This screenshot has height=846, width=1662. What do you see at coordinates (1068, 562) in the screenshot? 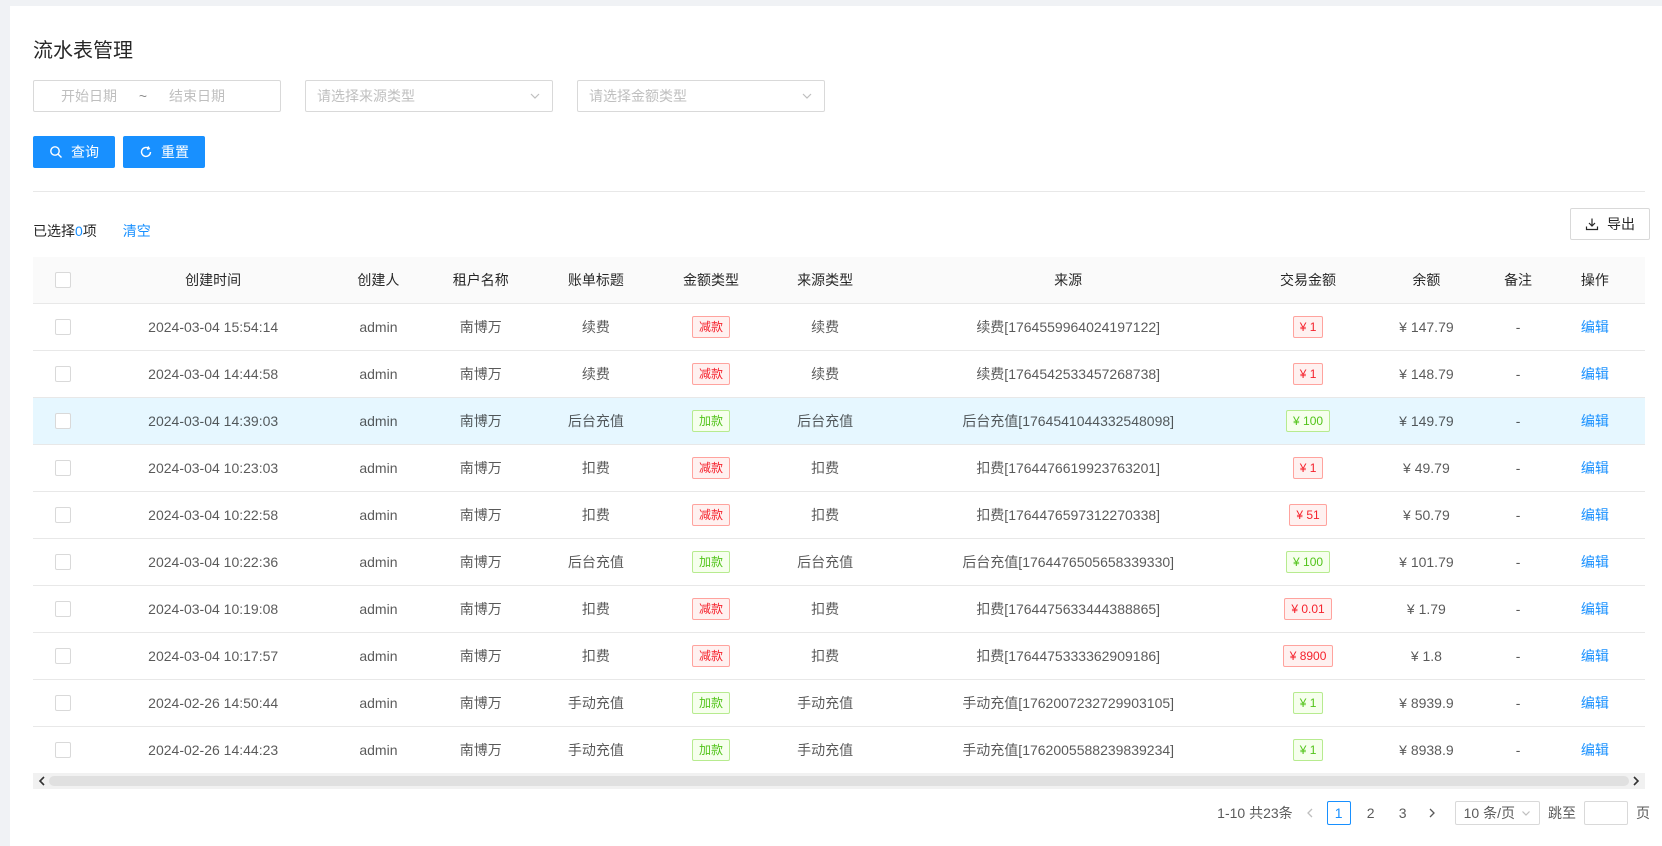
I see `cell-source: 后台充值[1764476505658339330]` at bounding box center [1068, 562].